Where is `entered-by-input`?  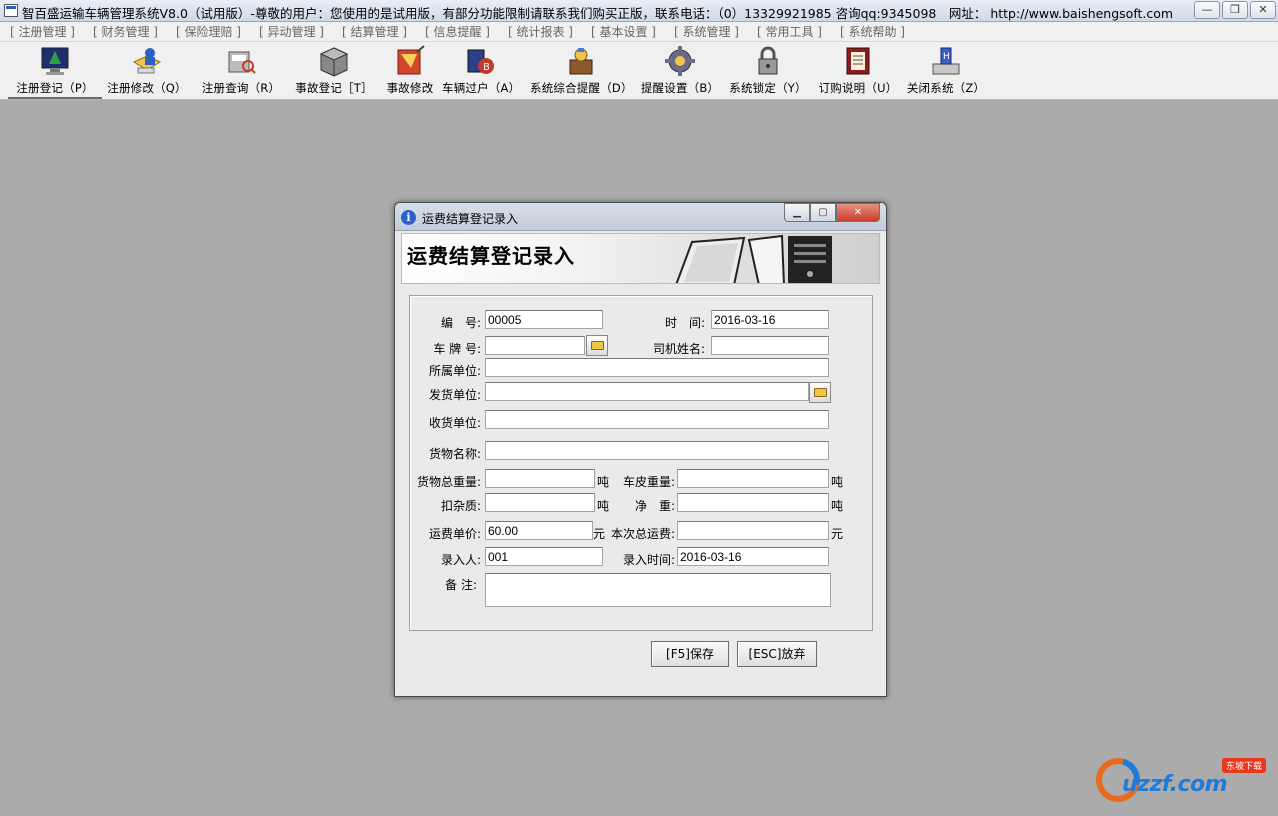 entered-by-input is located at coordinates (544, 556).